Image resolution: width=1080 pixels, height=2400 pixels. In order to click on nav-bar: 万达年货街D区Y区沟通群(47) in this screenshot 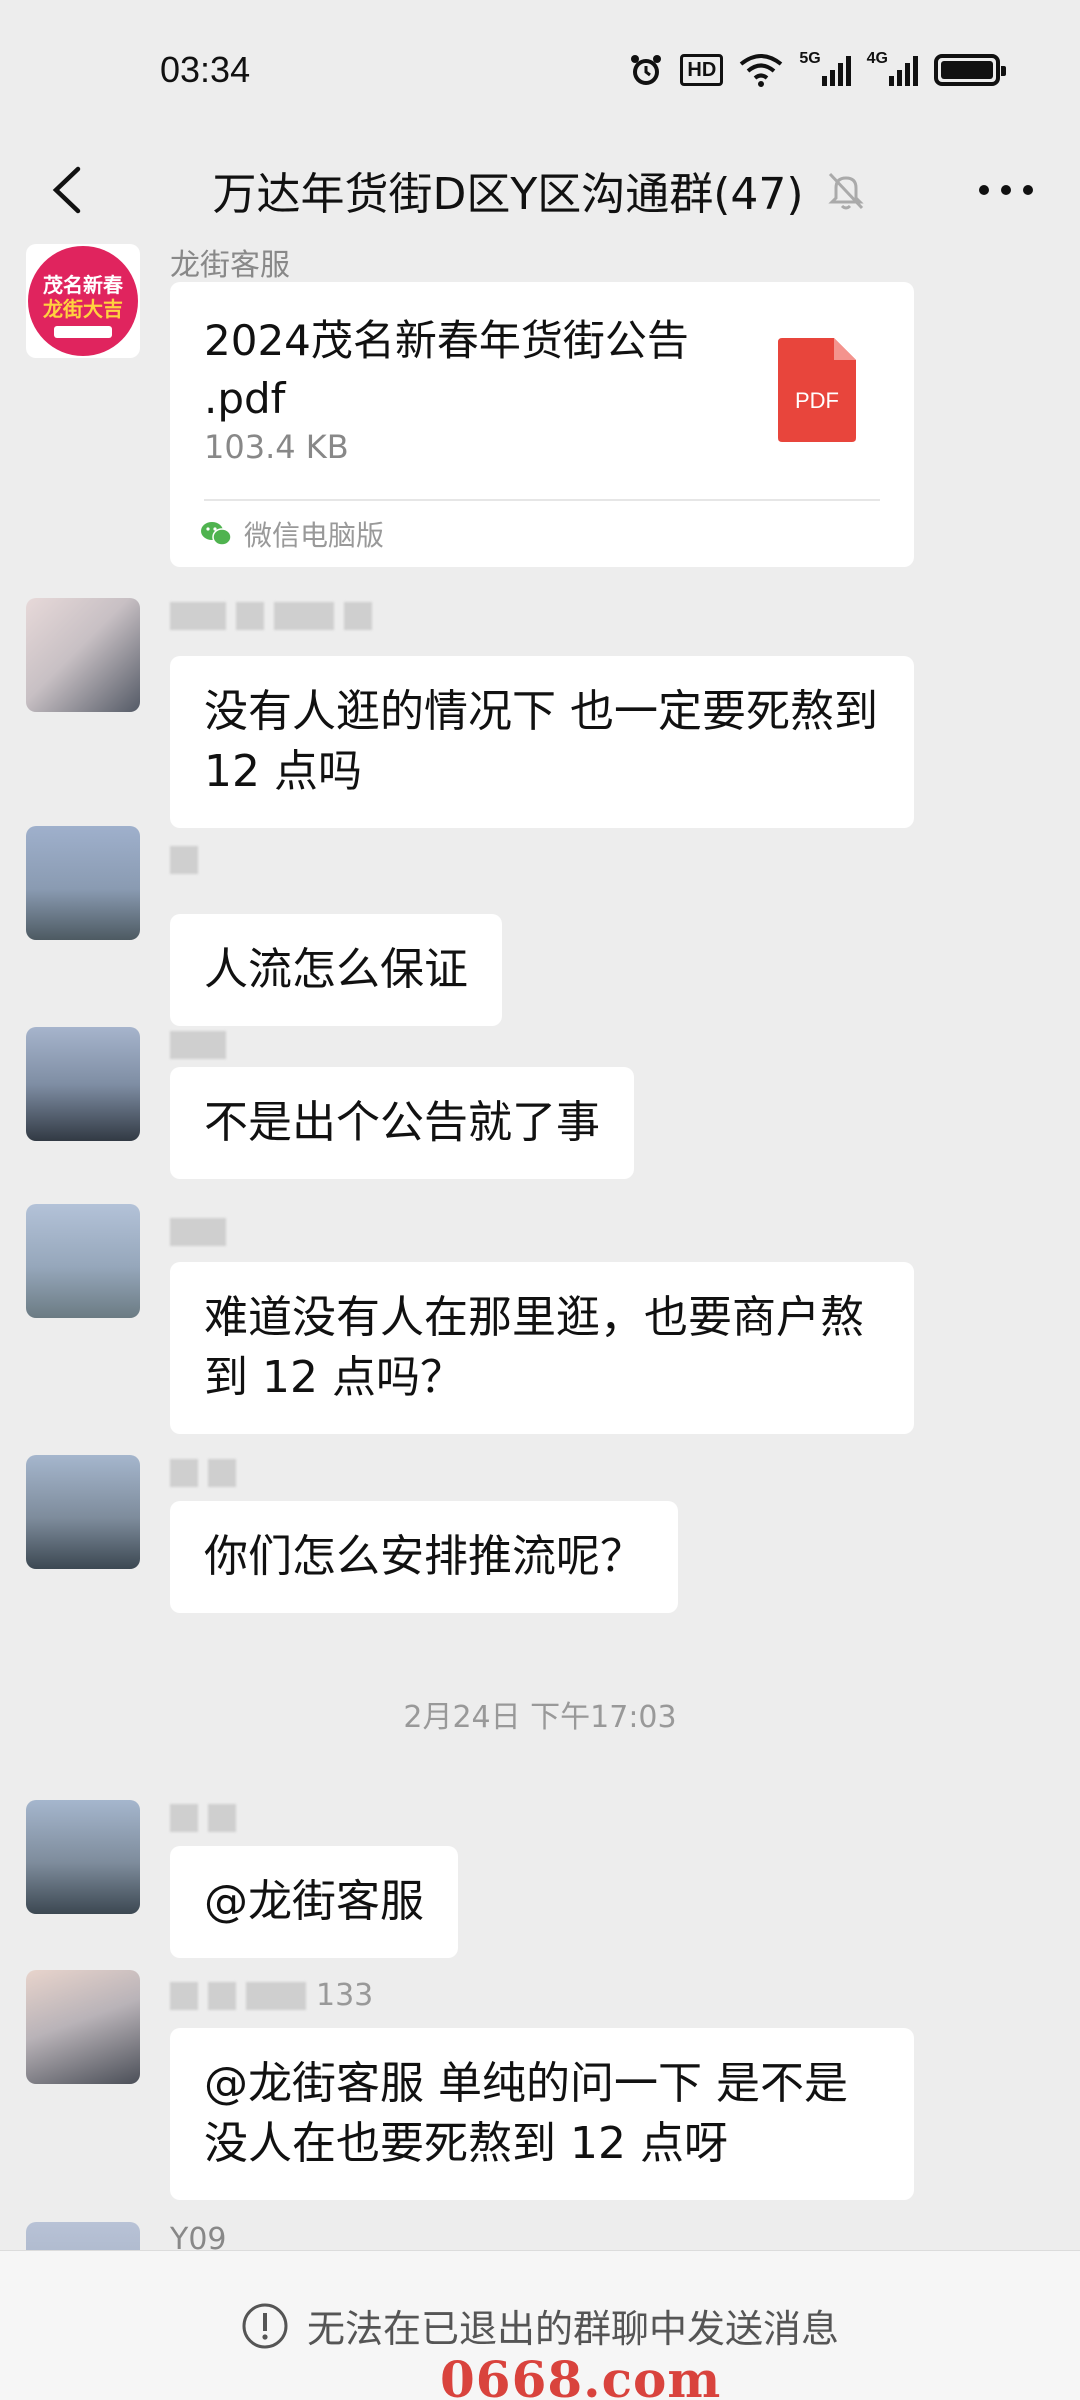, I will do `click(540, 190)`.